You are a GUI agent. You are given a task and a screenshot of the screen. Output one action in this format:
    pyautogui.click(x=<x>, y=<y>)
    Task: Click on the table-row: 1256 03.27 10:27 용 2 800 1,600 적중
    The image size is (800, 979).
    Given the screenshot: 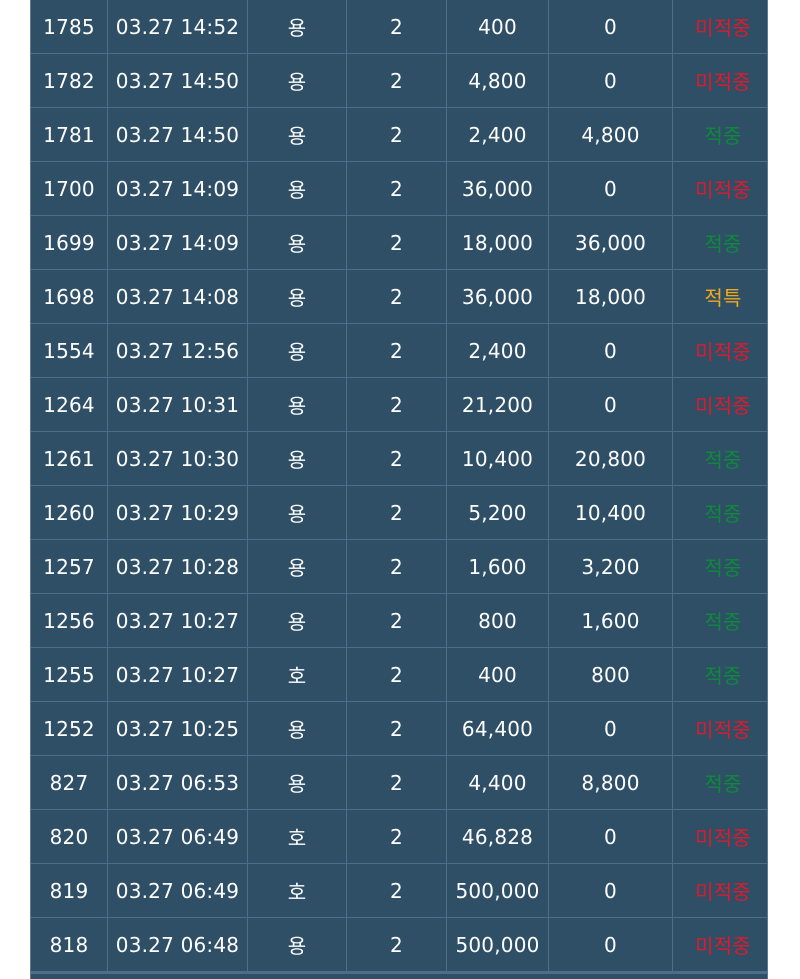 What is the action you would take?
    pyautogui.click(x=399, y=620)
    